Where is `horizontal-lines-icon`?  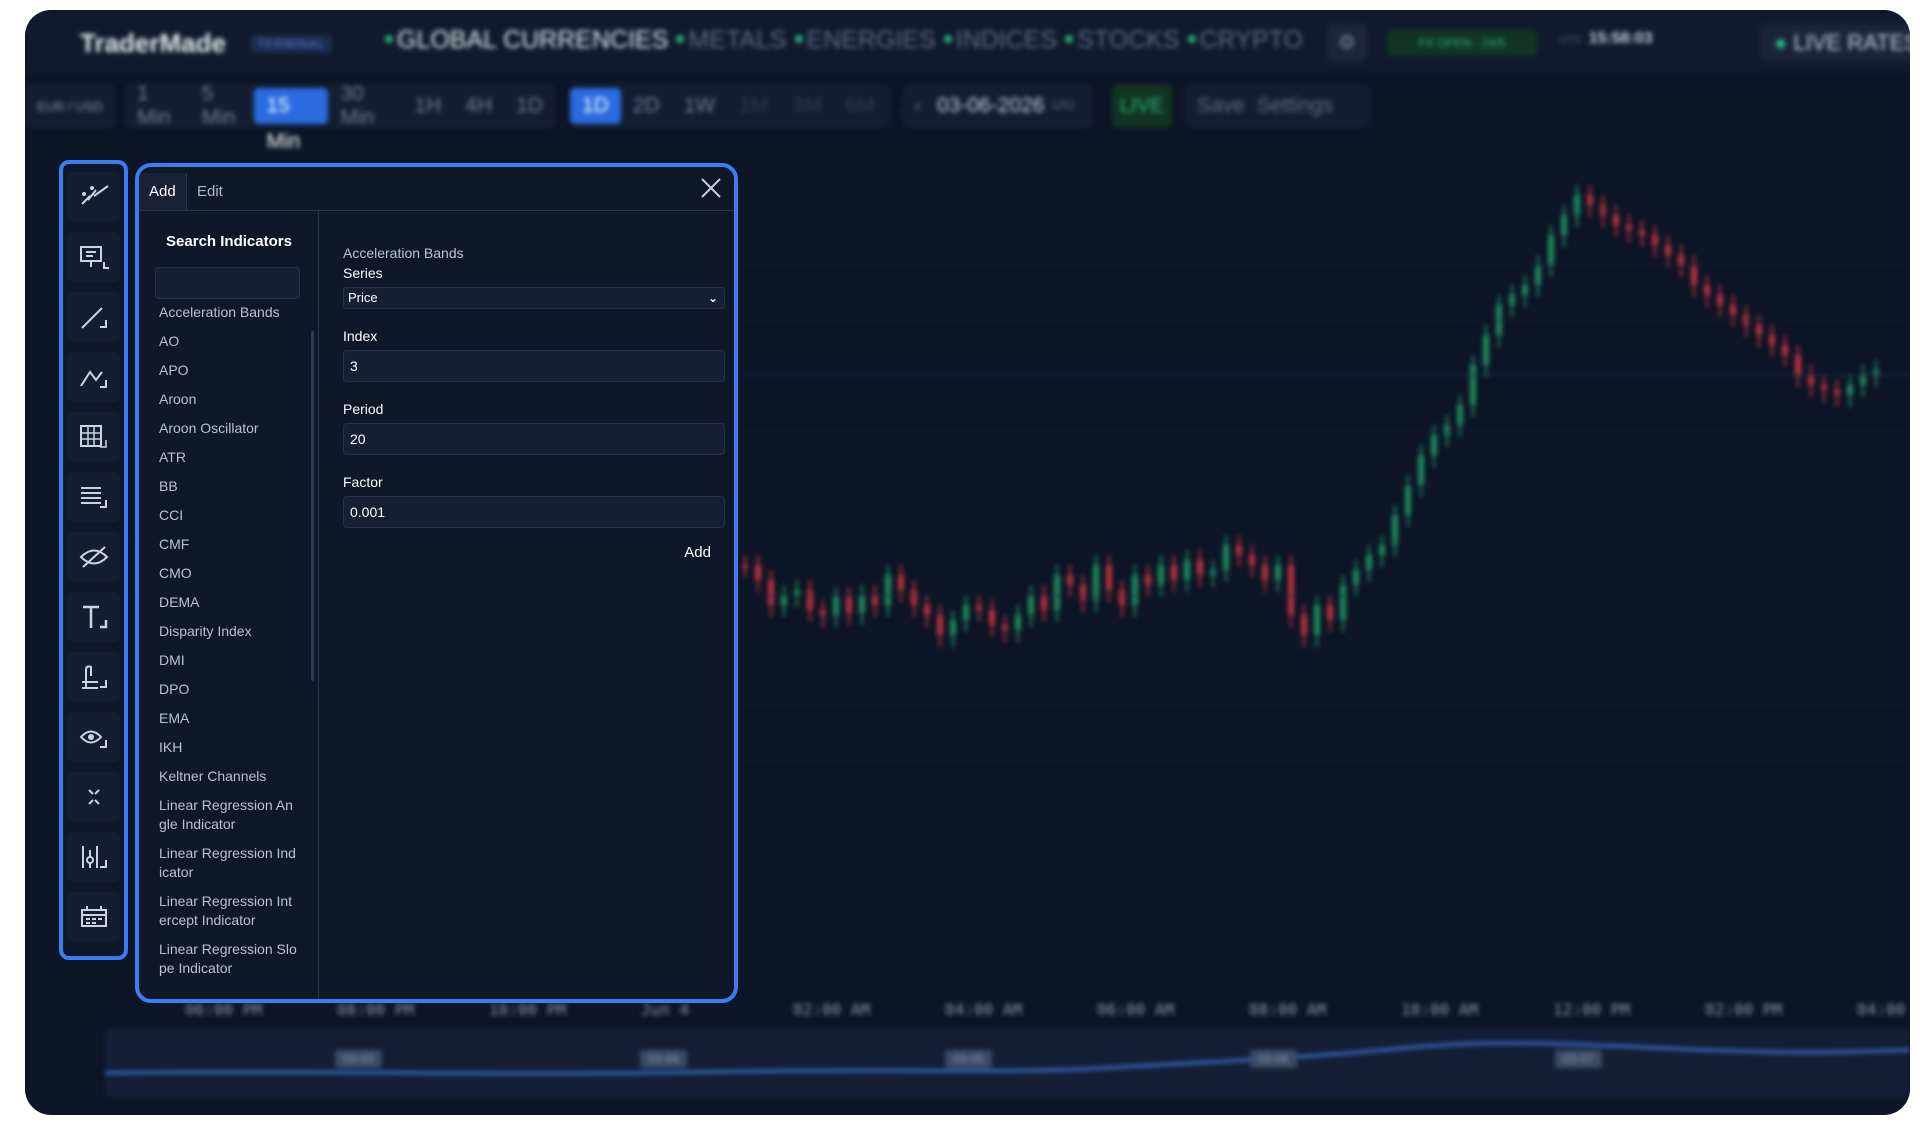
horizontal-lines-icon is located at coordinates (93, 497).